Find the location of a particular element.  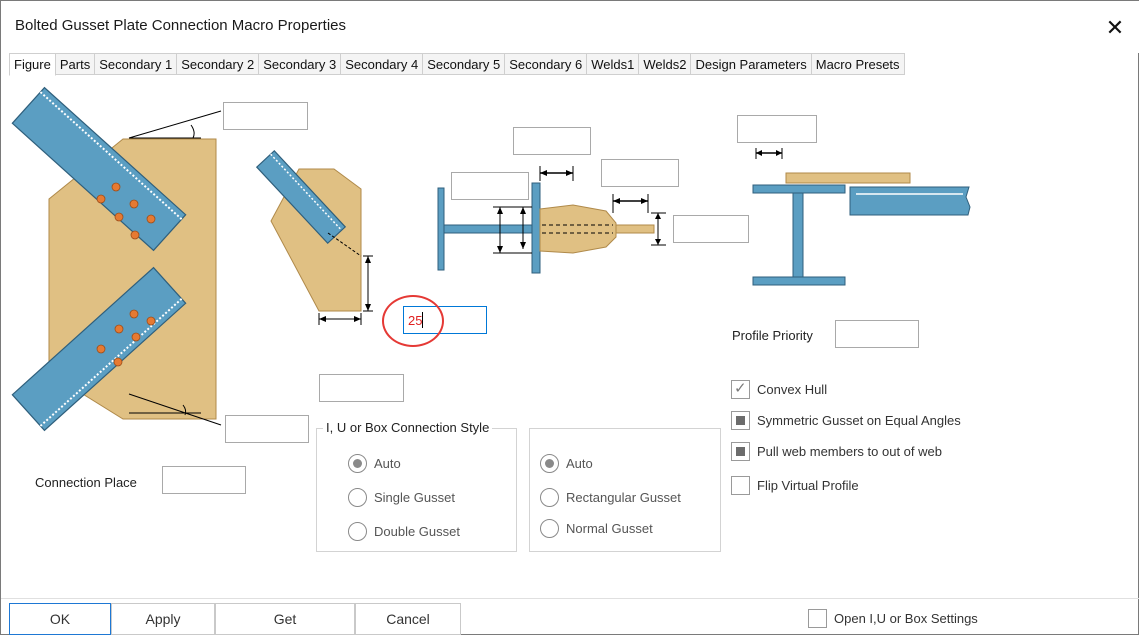

checkbox-flip-virtual-profile: Flip Virtual Profile is located at coordinates (795, 485).